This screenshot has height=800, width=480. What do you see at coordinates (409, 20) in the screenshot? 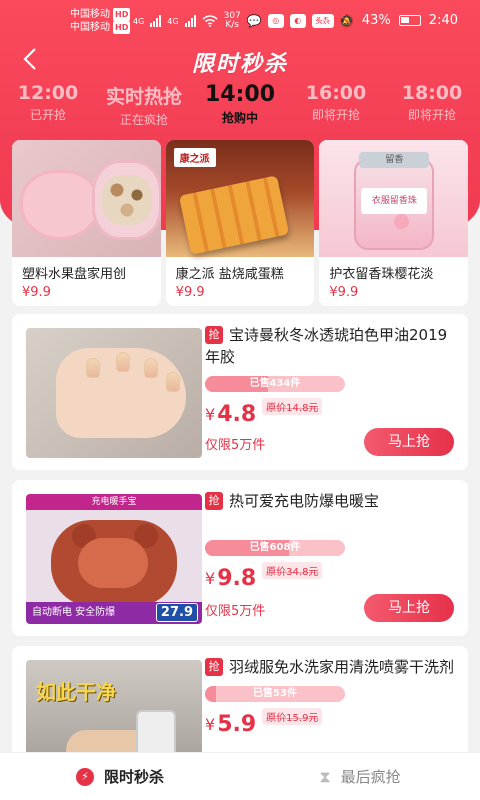
I see `battery-icon` at bounding box center [409, 20].